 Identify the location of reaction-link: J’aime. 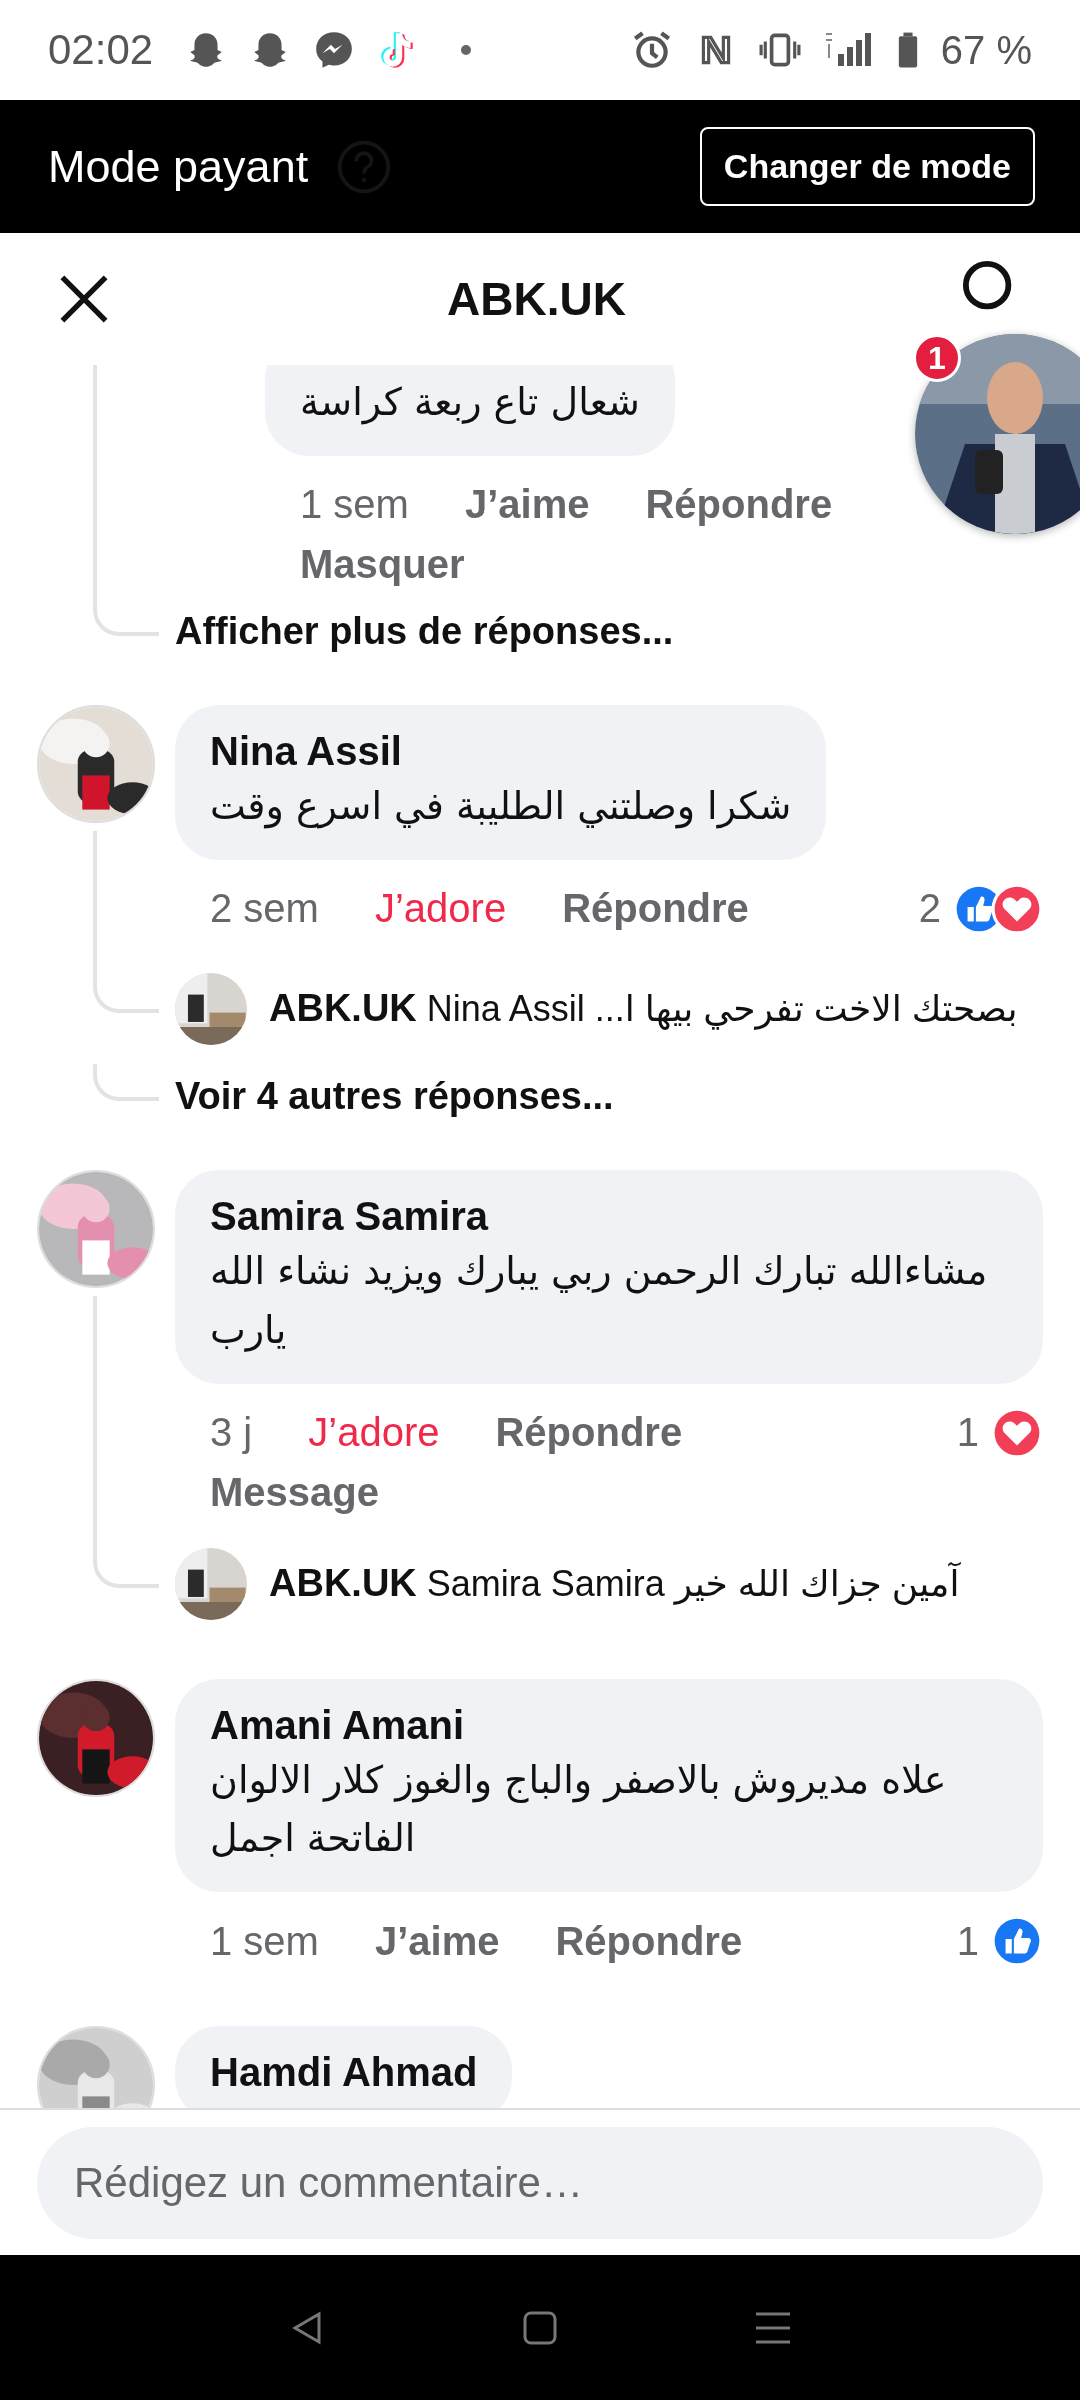
(437, 1941).